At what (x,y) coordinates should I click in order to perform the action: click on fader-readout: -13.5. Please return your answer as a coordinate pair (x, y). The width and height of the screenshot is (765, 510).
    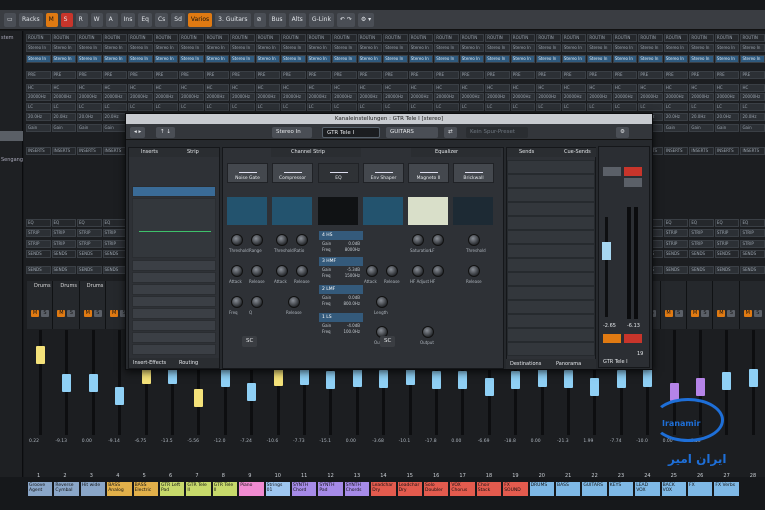
    Looking at the image, I should click on (167, 441).